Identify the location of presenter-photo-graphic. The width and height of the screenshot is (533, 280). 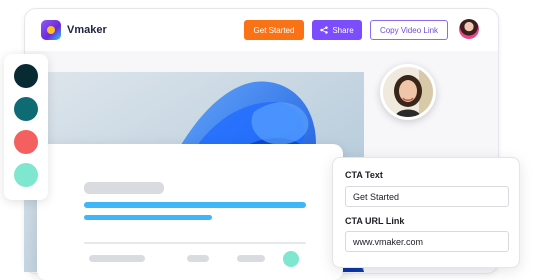
(408, 92).